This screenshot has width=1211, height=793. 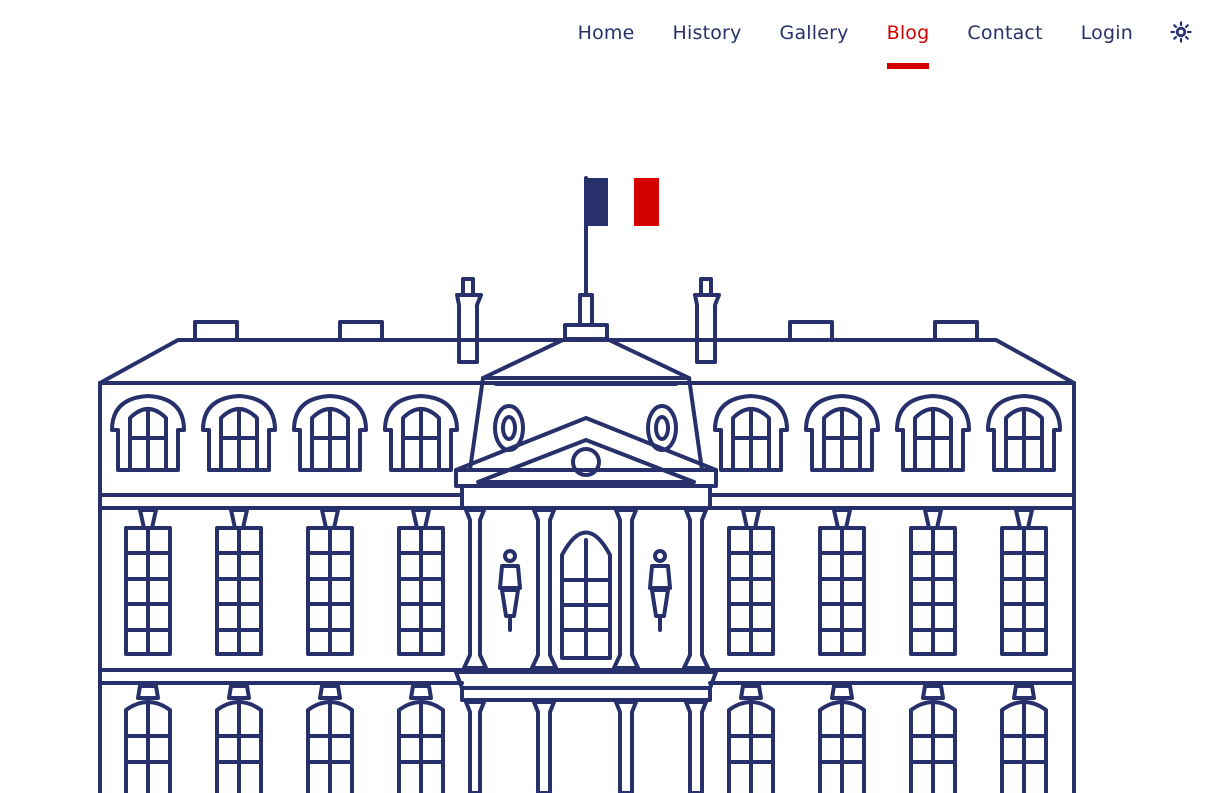 I want to click on nav-item-contact: Contact, so click(x=1004, y=33).